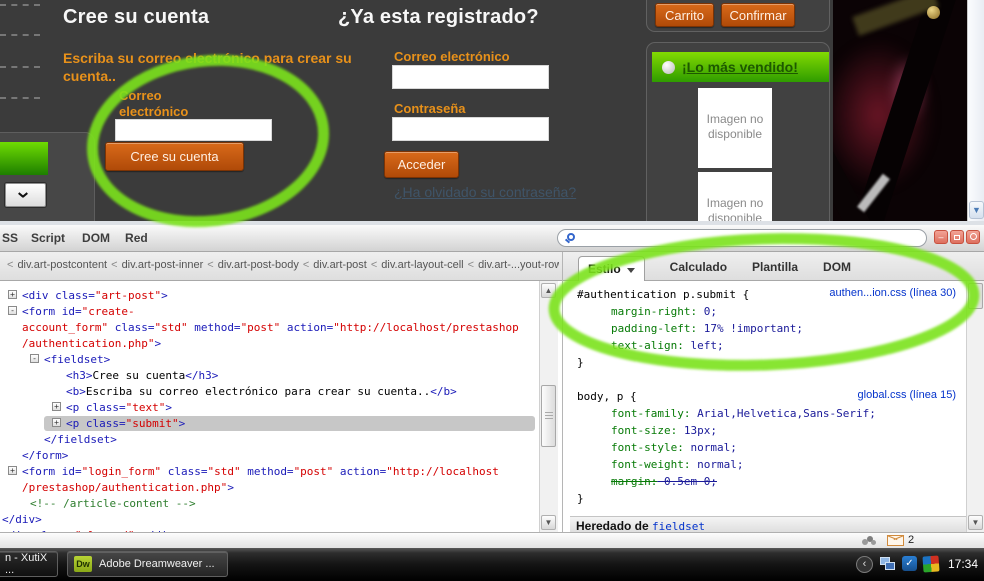 The image size is (984, 581). Describe the element at coordinates (775, 267) in the screenshot. I see `style-tab-plantilla: Plantilla` at that location.